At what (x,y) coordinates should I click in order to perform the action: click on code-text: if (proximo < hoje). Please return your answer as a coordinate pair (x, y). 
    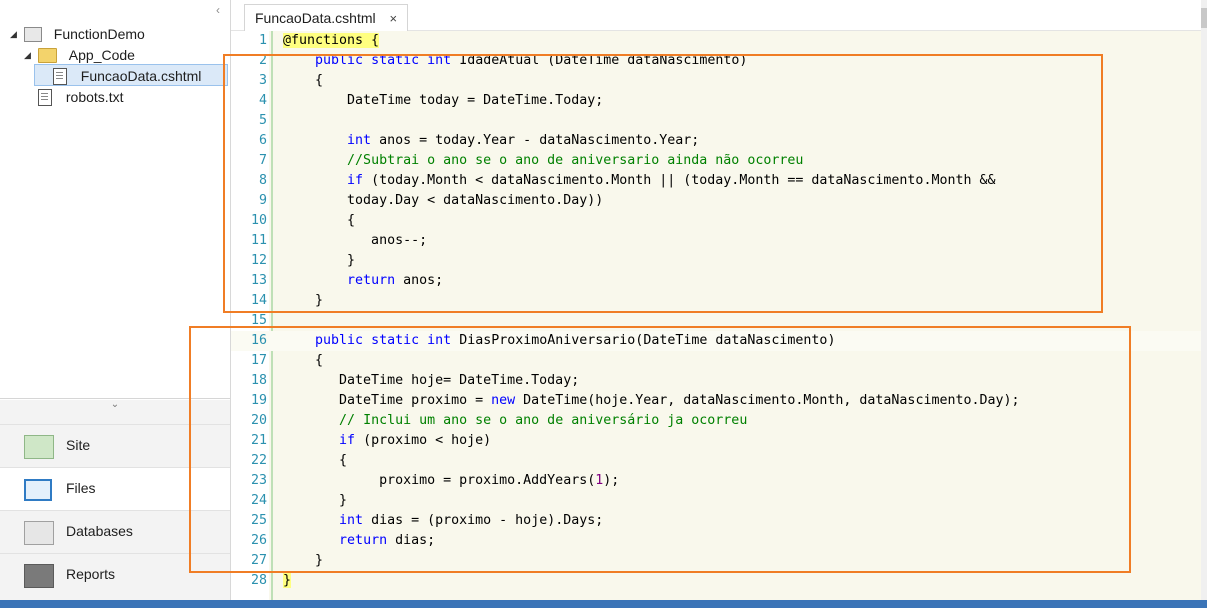
    Looking at the image, I should click on (387, 441).